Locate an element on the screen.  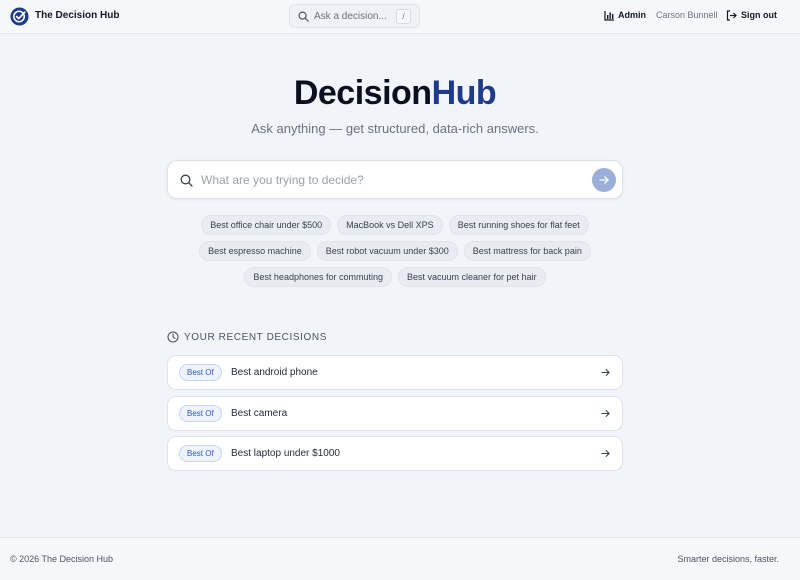
admin-label: Admin is located at coordinates (632, 15).